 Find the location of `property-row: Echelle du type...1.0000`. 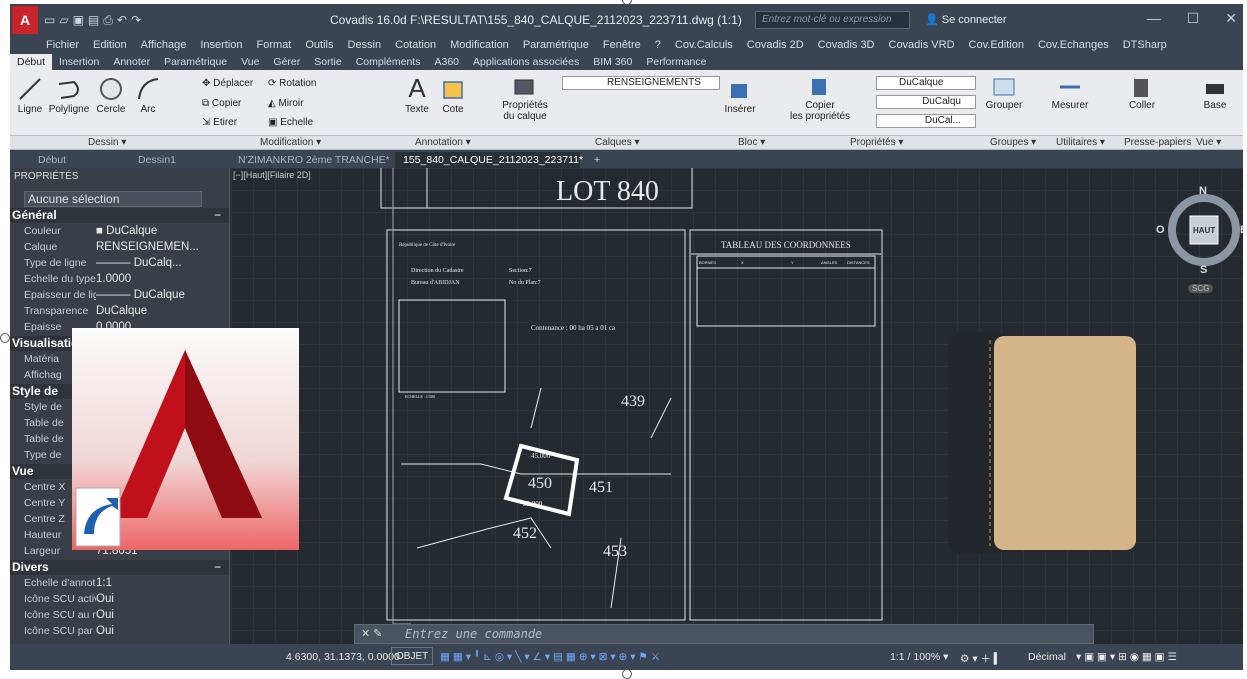

property-row: Echelle du type...1.0000 is located at coordinates (119, 279).